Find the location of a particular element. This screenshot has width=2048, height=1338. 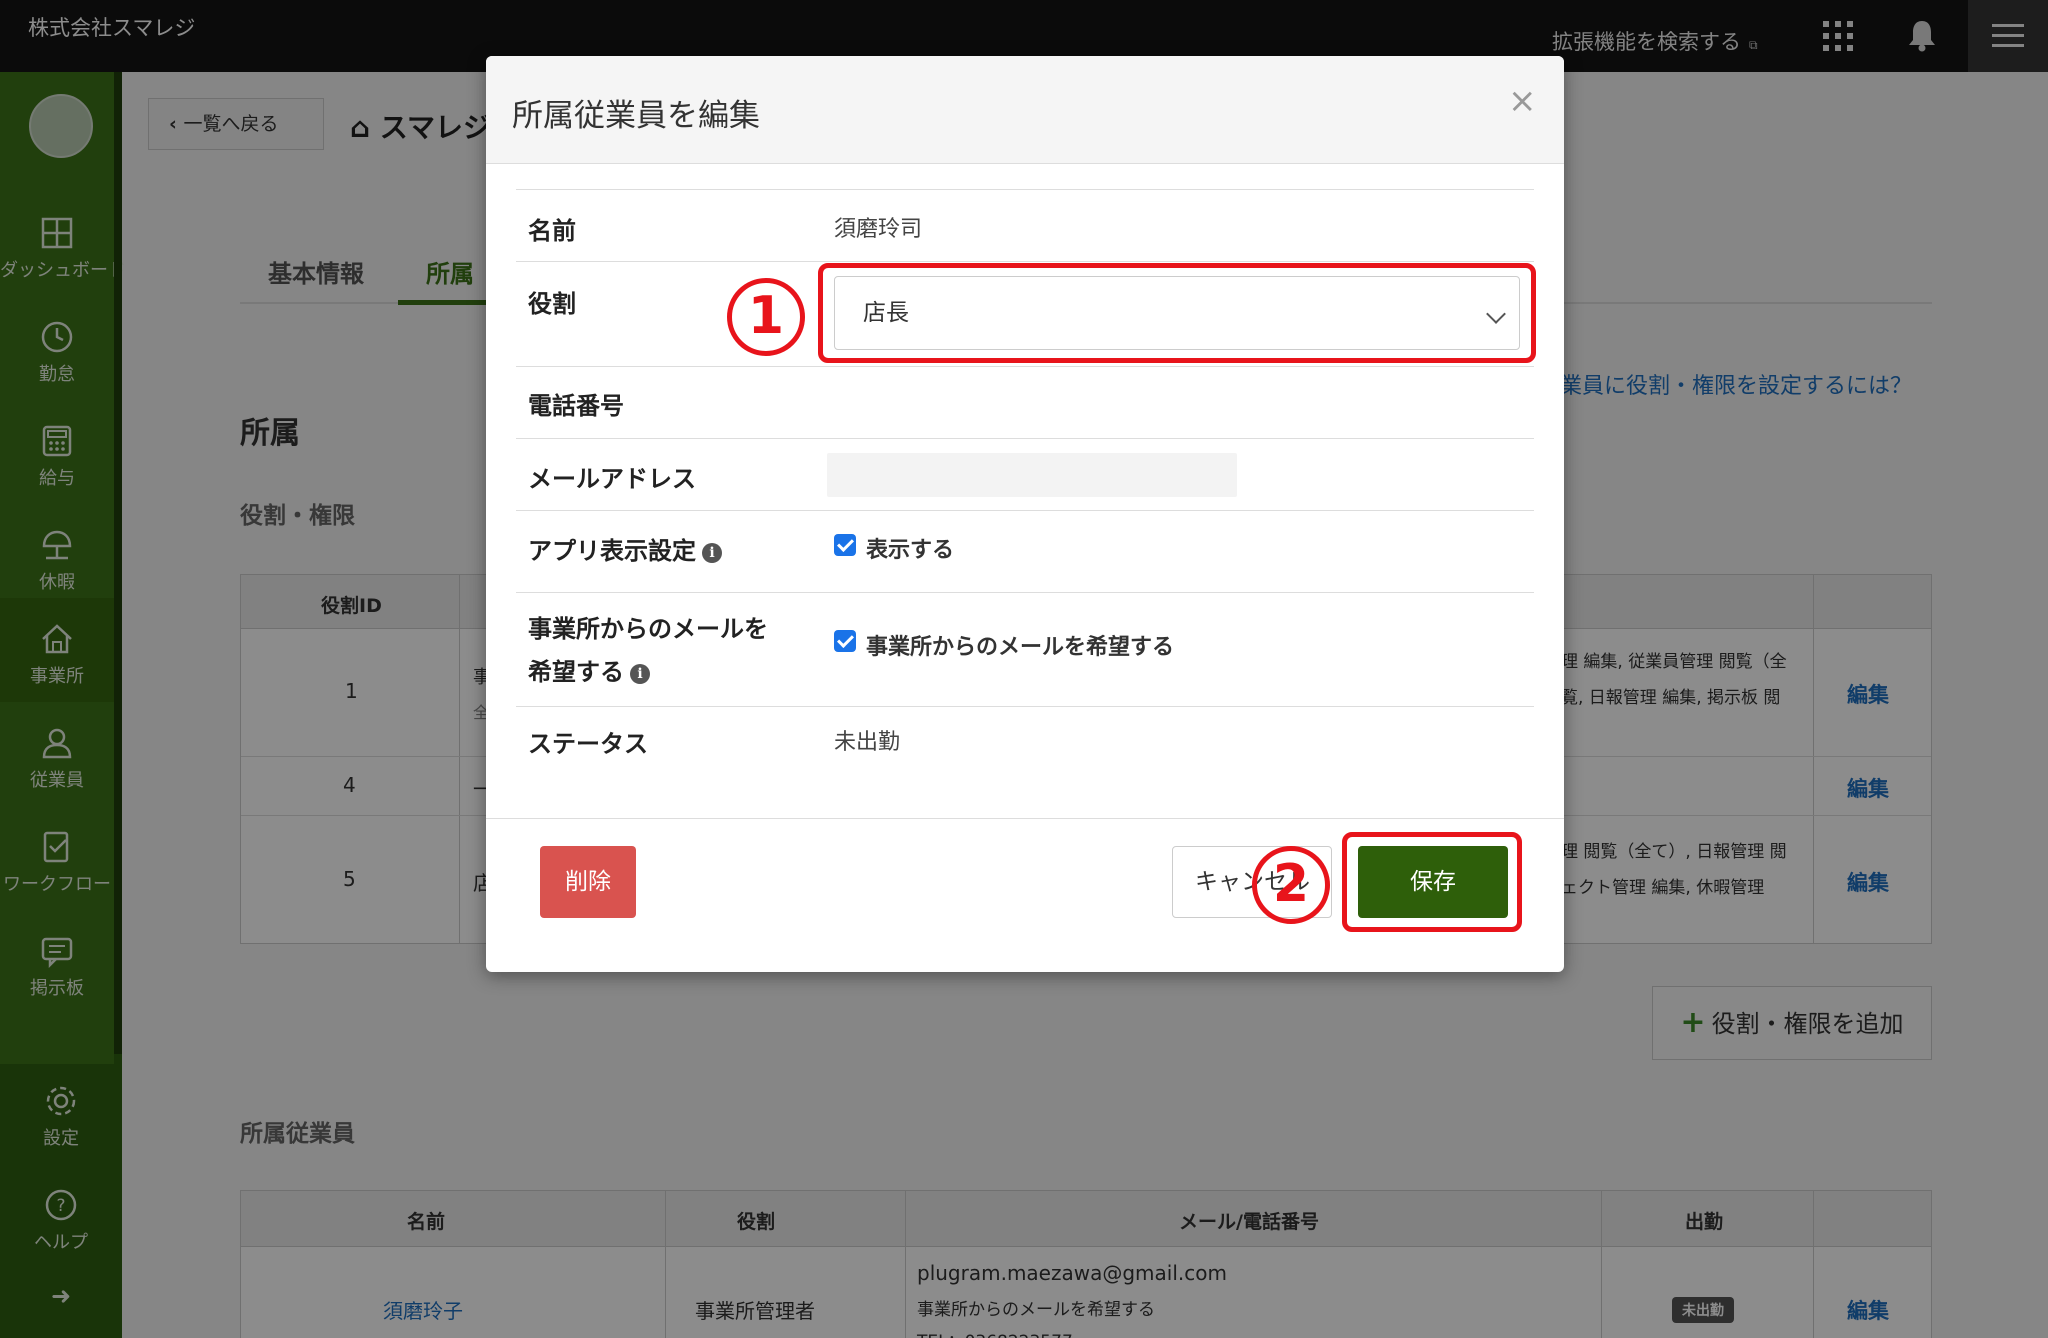

annotation-step-2: 2 is located at coordinates (1291, 885).